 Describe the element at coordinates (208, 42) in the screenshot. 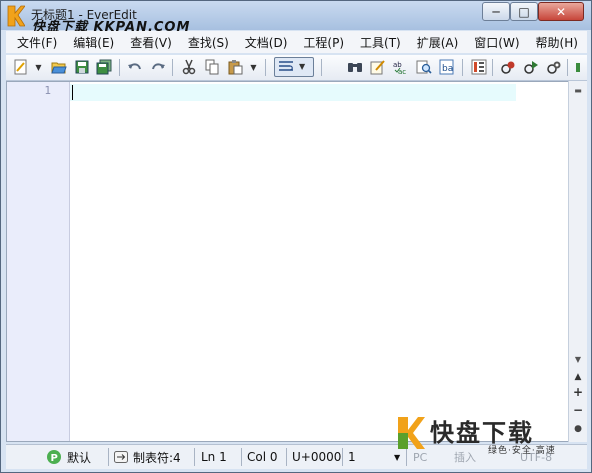

I see `menu-search: 查找(S)` at that location.